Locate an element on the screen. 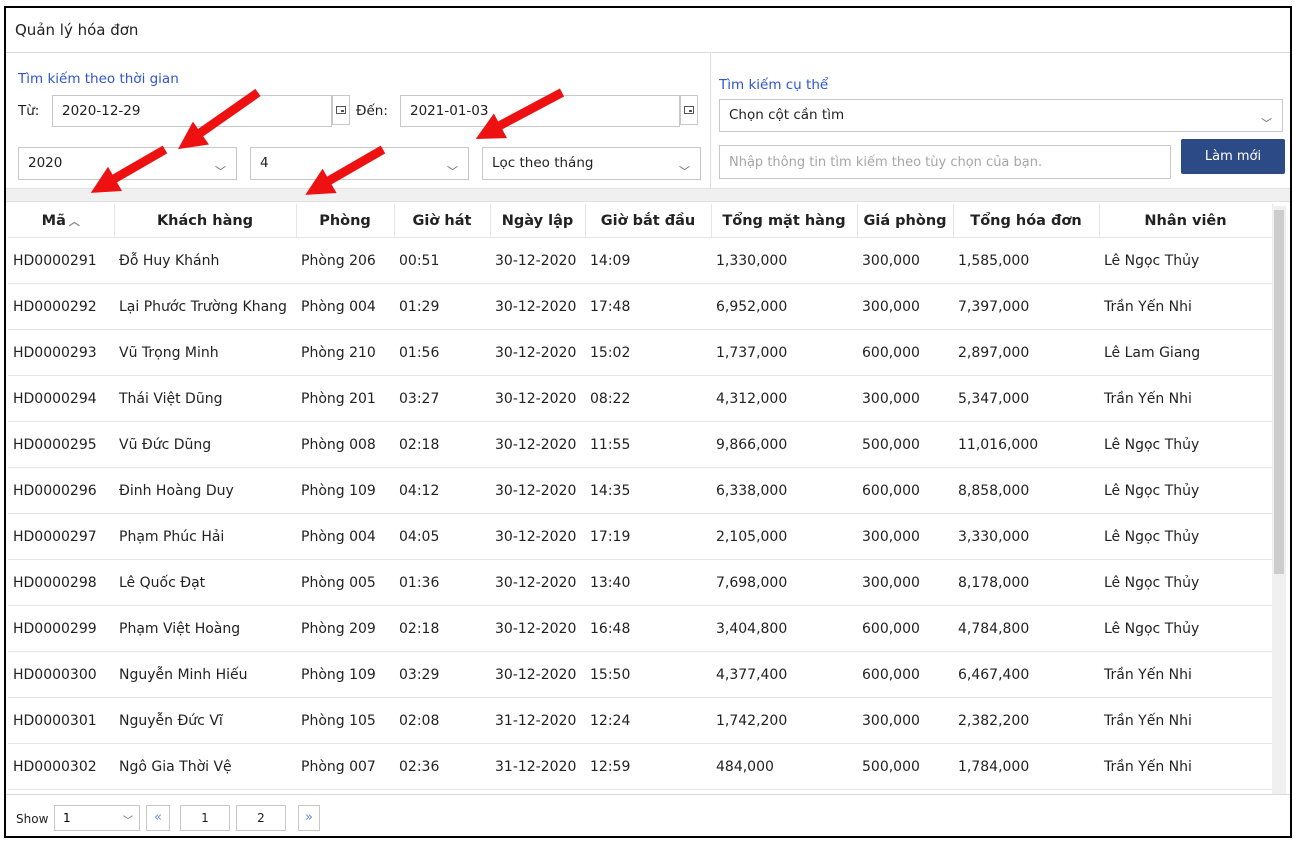 This screenshot has height=846, width=1298. from-calendar-button is located at coordinates (341, 110).